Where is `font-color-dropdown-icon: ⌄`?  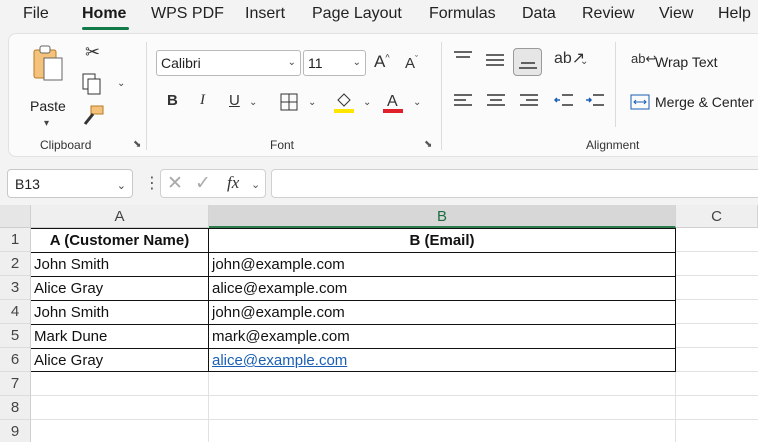
font-color-dropdown-icon: ⌄ is located at coordinates (417, 102).